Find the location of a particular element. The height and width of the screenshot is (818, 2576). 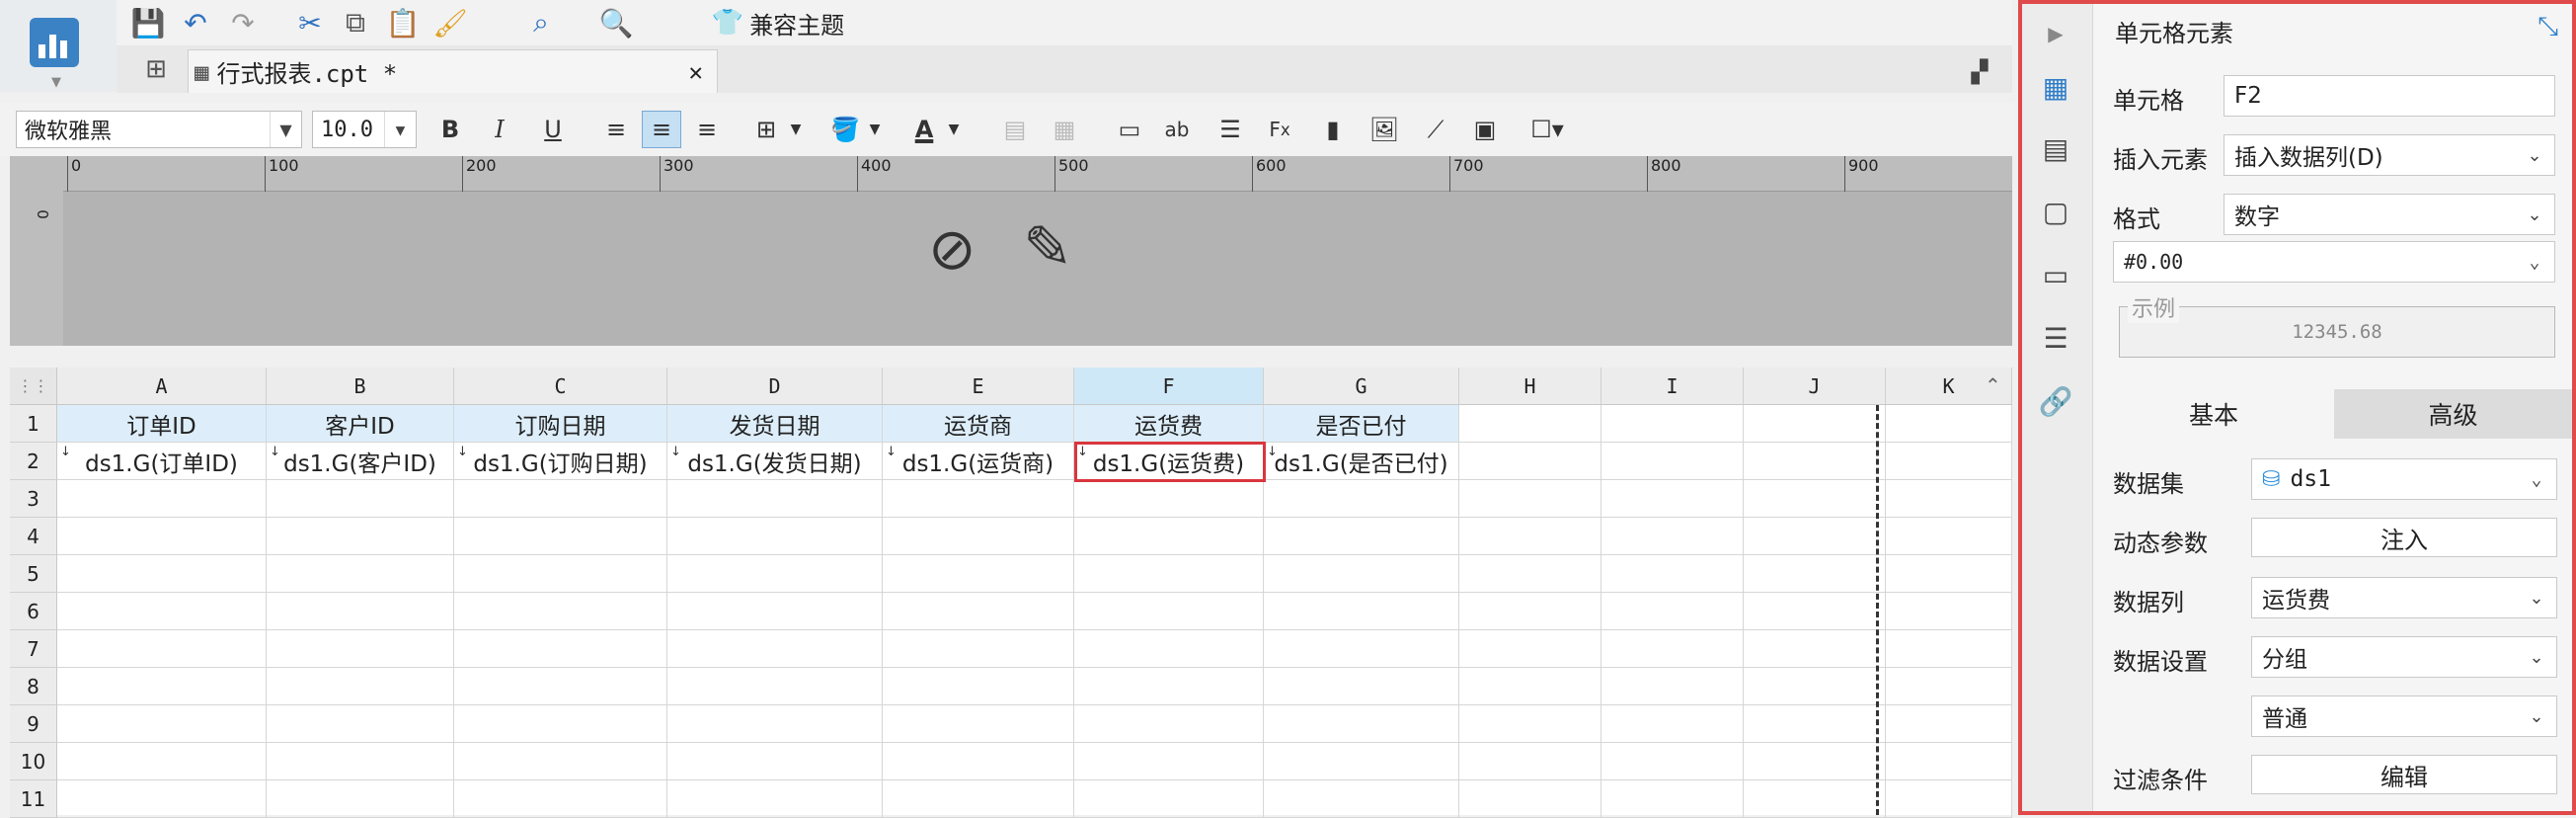

table-header-cell: 是否已付 is located at coordinates (1361, 424).